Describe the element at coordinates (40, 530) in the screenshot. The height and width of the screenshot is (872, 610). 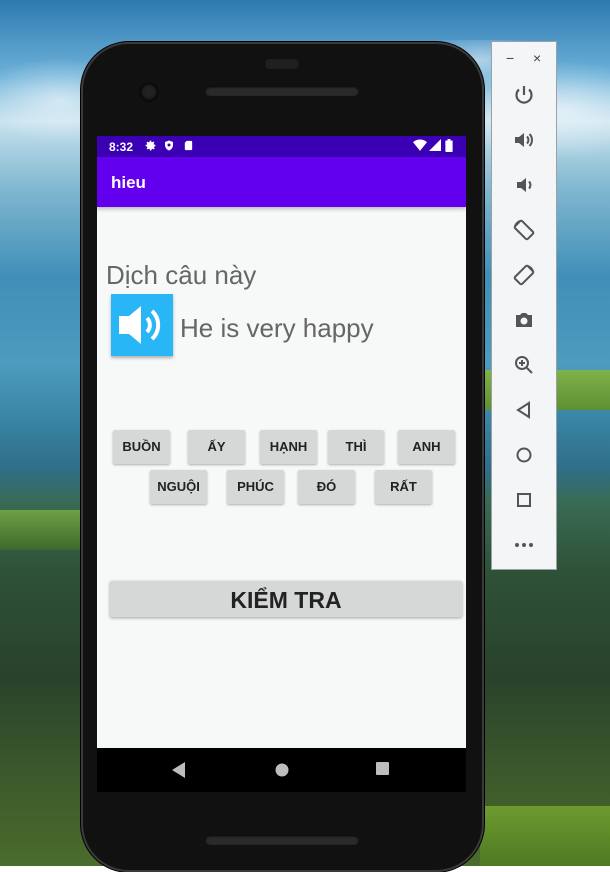
I see `wallpaper-meadow-left` at that location.